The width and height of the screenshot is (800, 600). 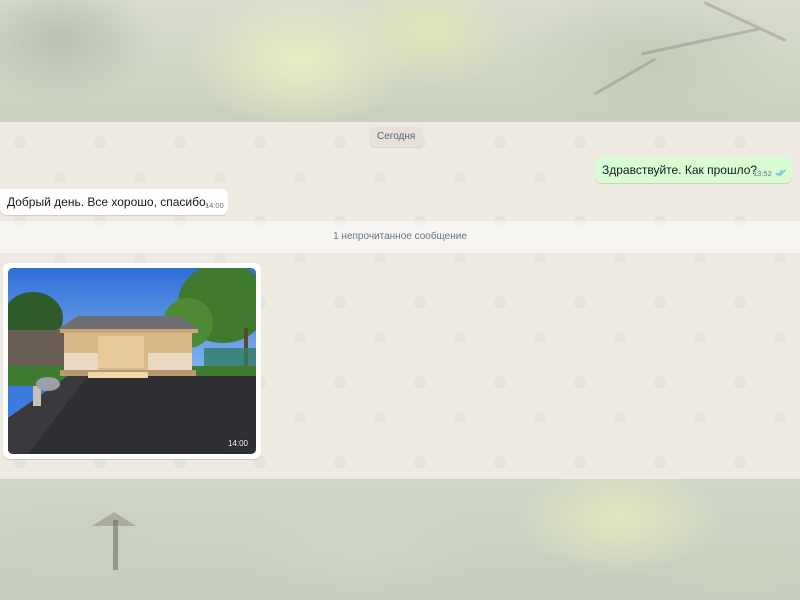 I want to click on incoming-message: Добрый день. Все хорошо, спасибо. 14:00, so click(x=114, y=202).